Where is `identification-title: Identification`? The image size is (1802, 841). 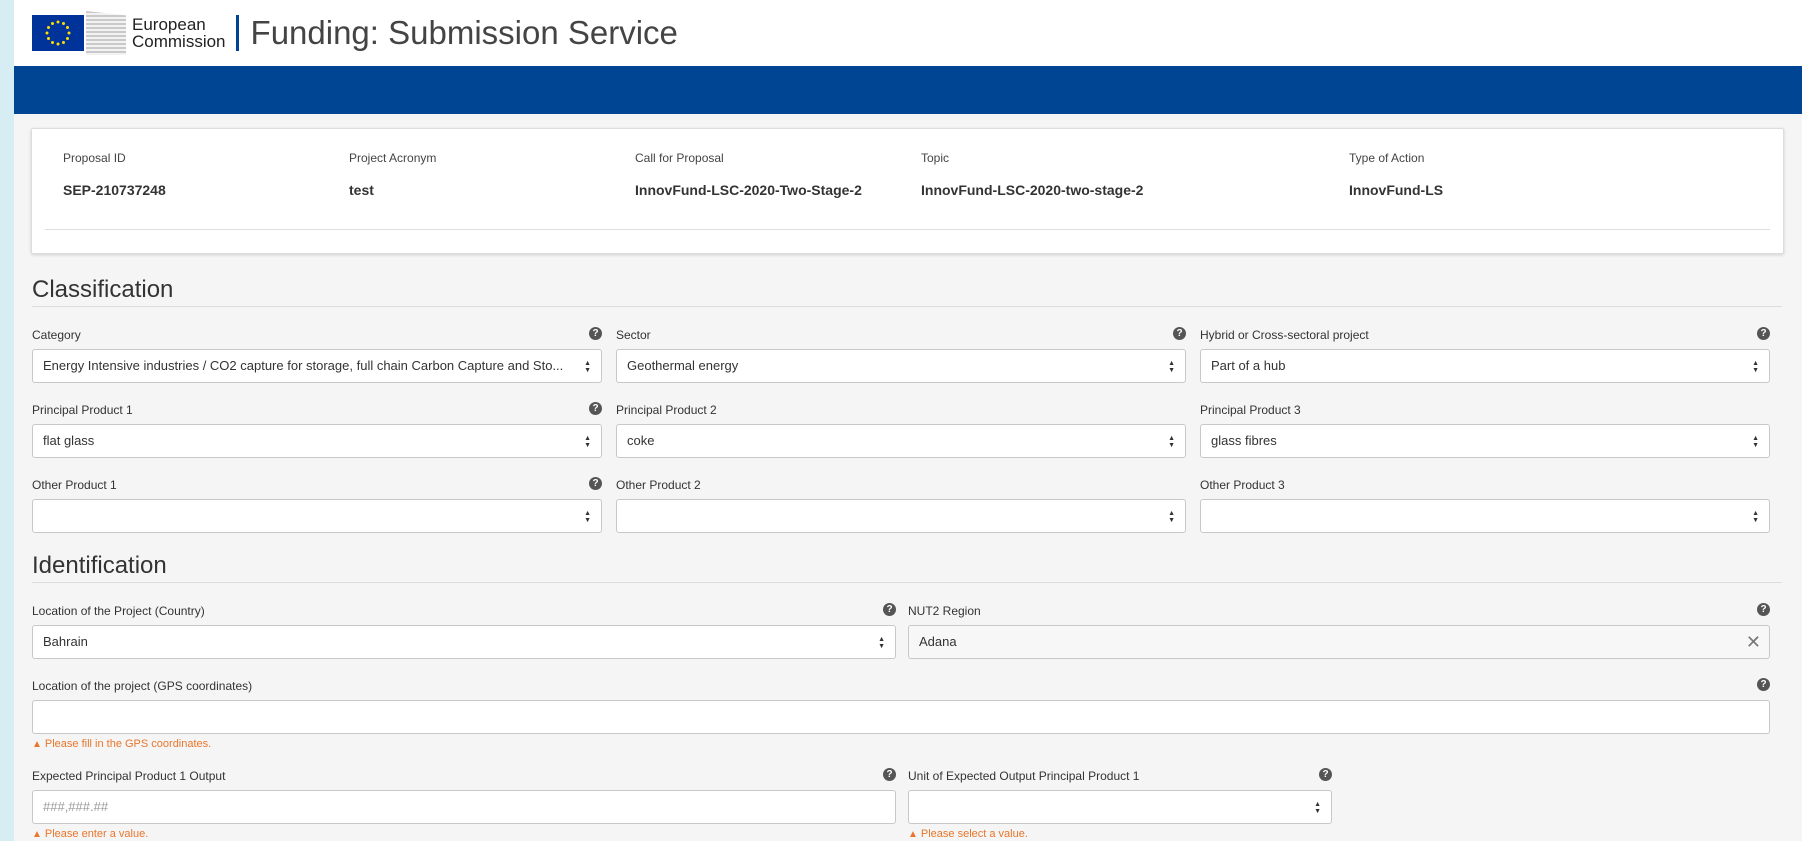
identification-title: Identification is located at coordinates (99, 565).